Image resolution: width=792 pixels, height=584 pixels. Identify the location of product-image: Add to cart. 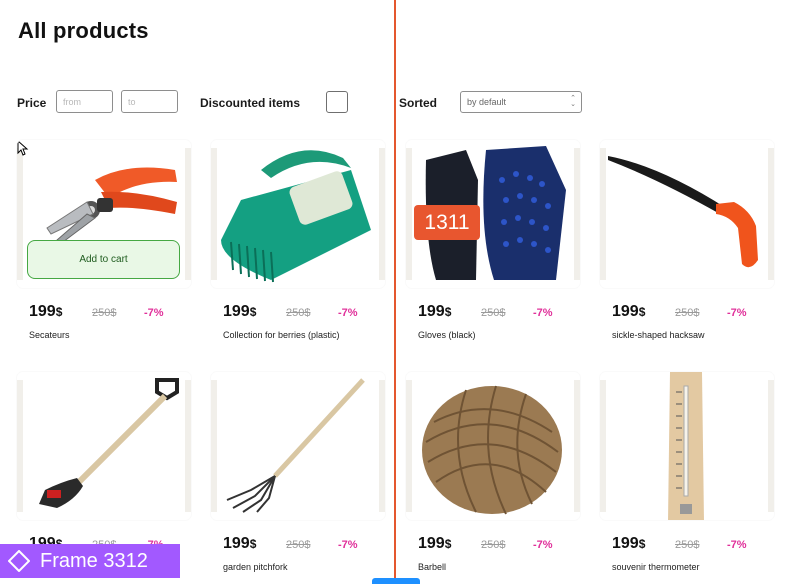
(104, 214).